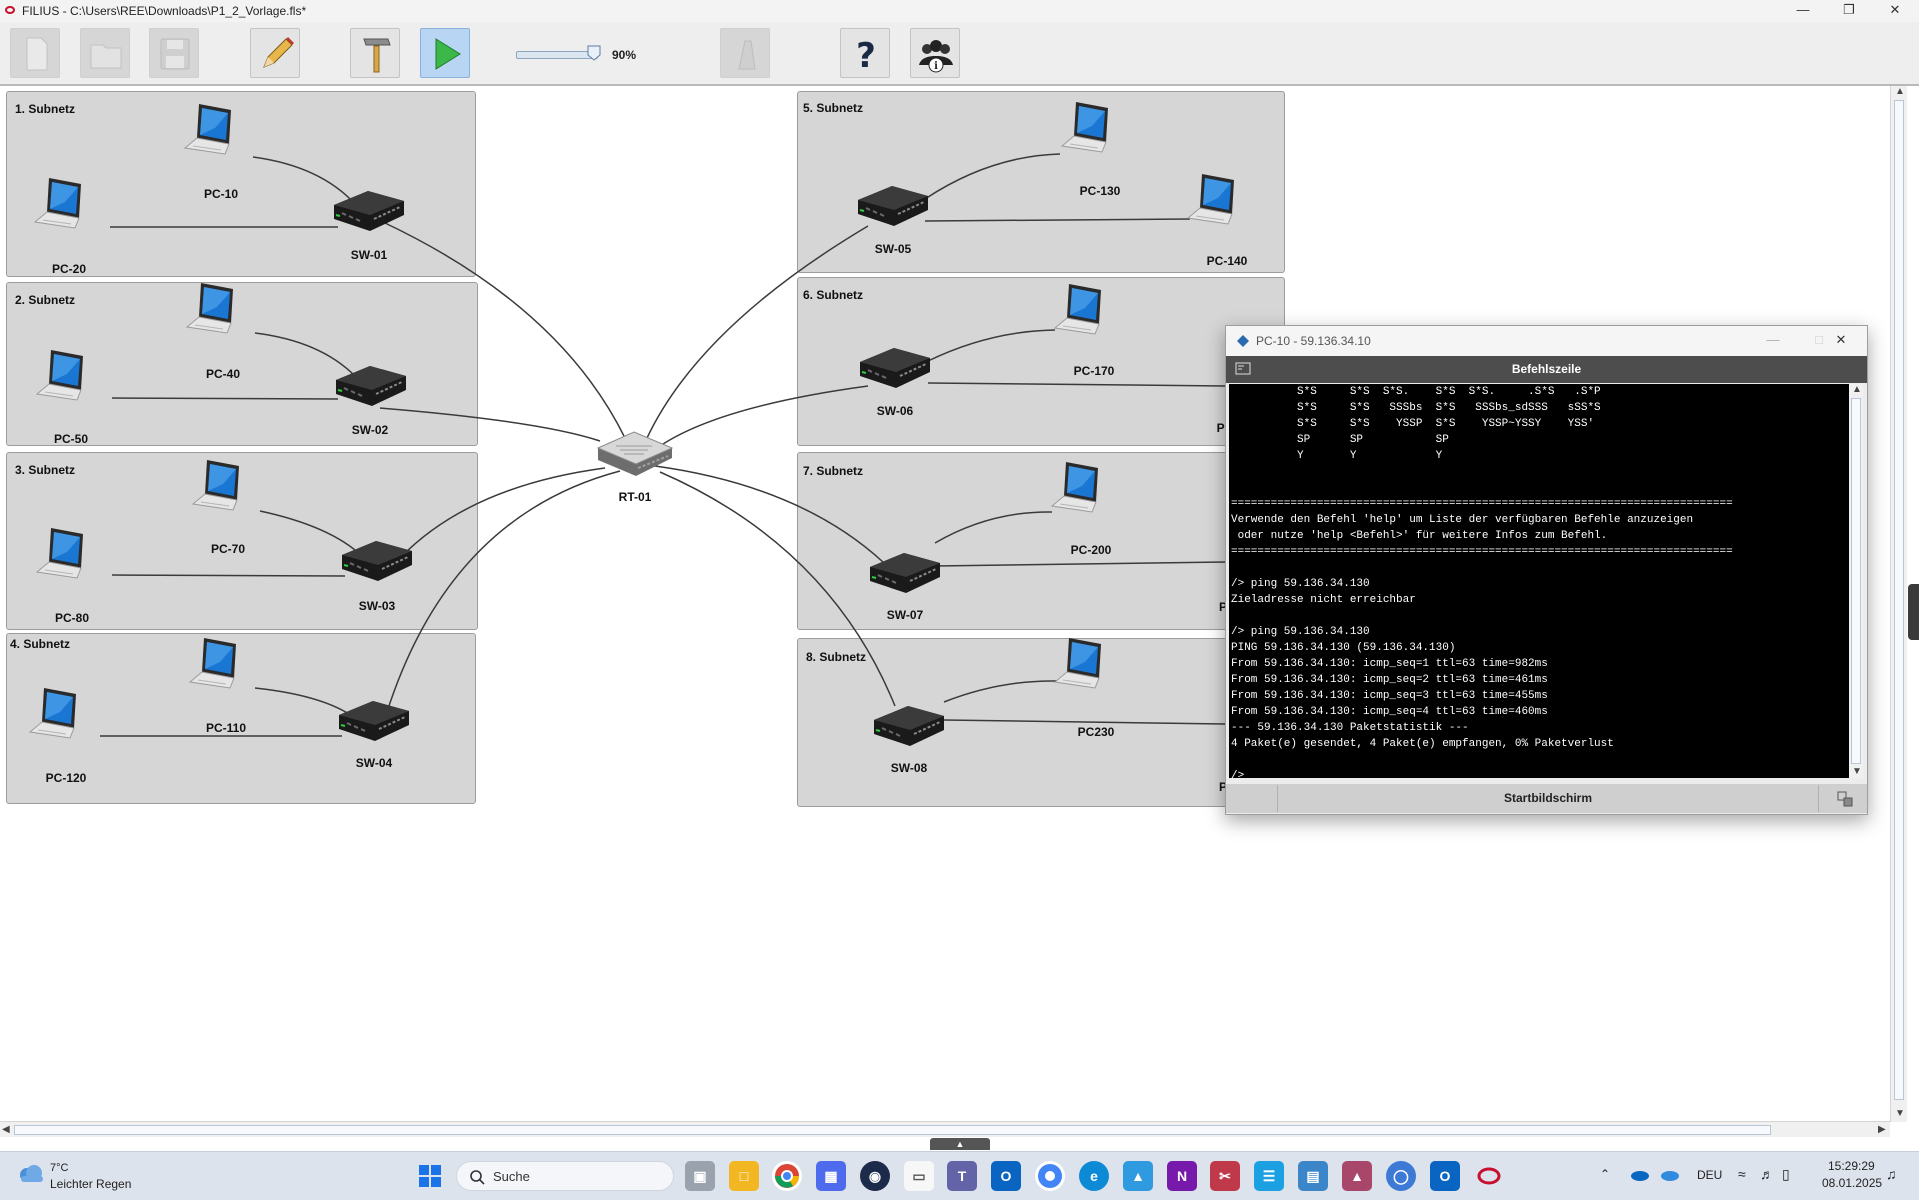  Describe the element at coordinates (1670, 1174) in the screenshot. I see `onedrive-personal-icon` at that location.